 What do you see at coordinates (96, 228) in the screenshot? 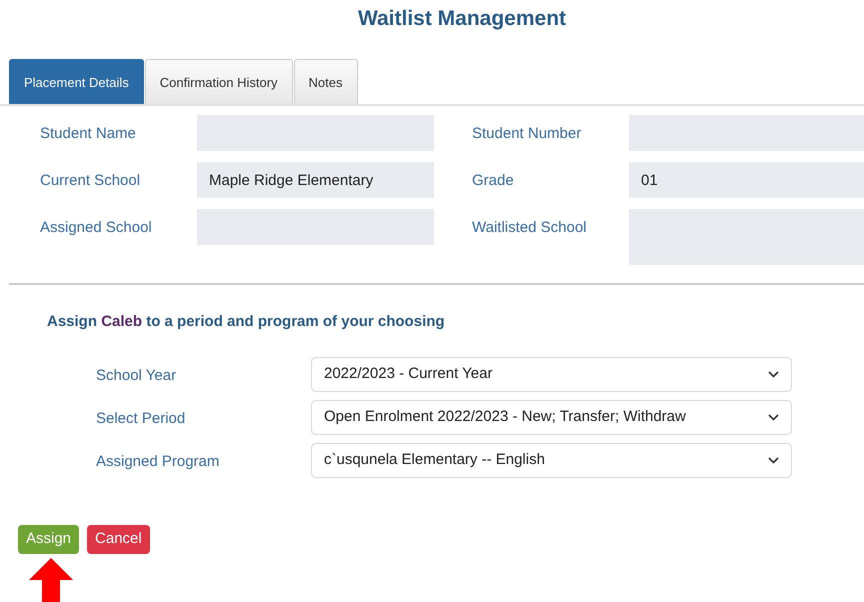
I see `field-label: Assigned School` at bounding box center [96, 228].